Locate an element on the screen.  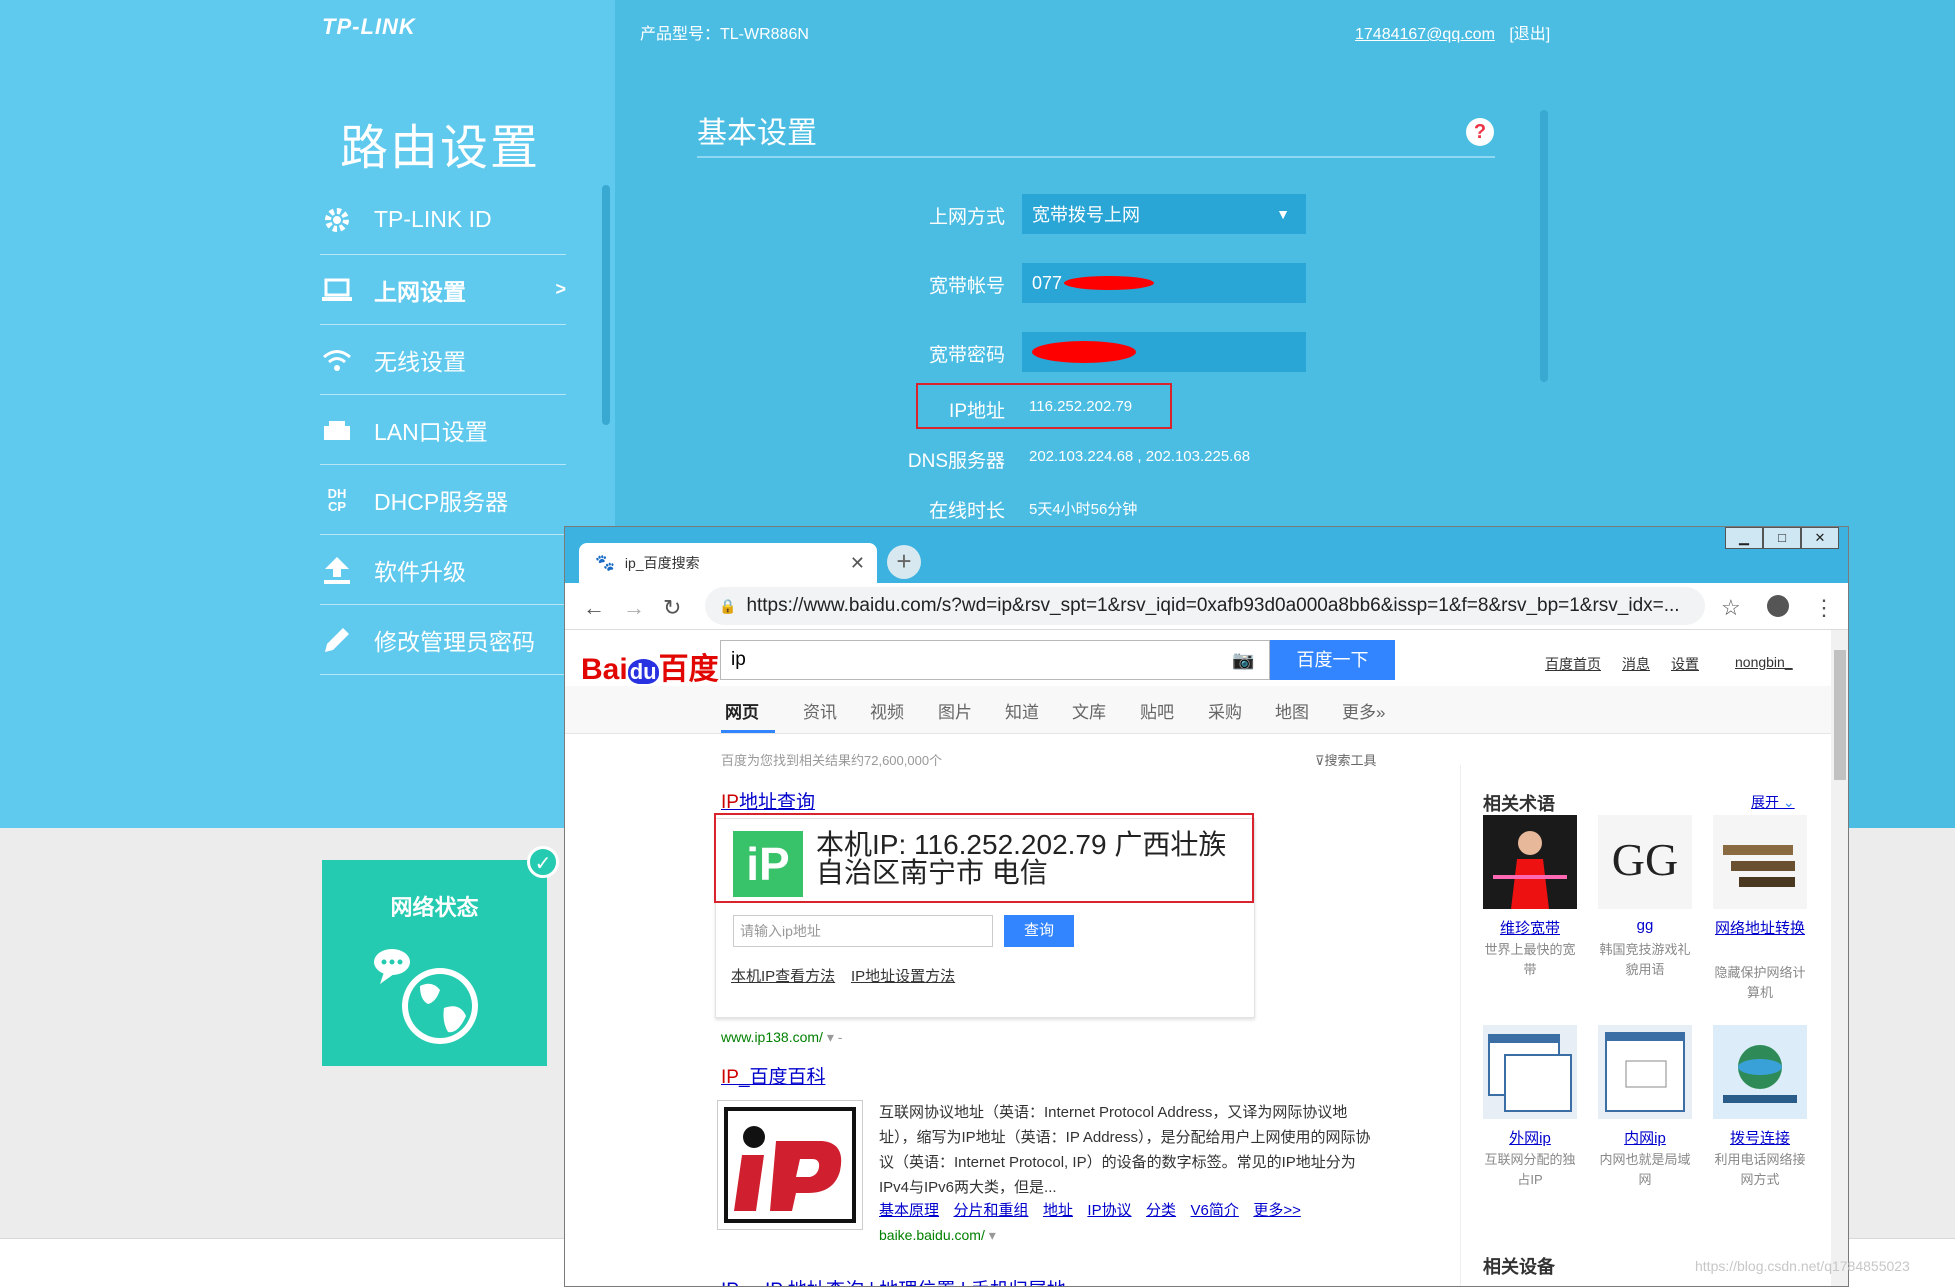
tab-wenku: 文库 is located at coordinates (1089, 710).